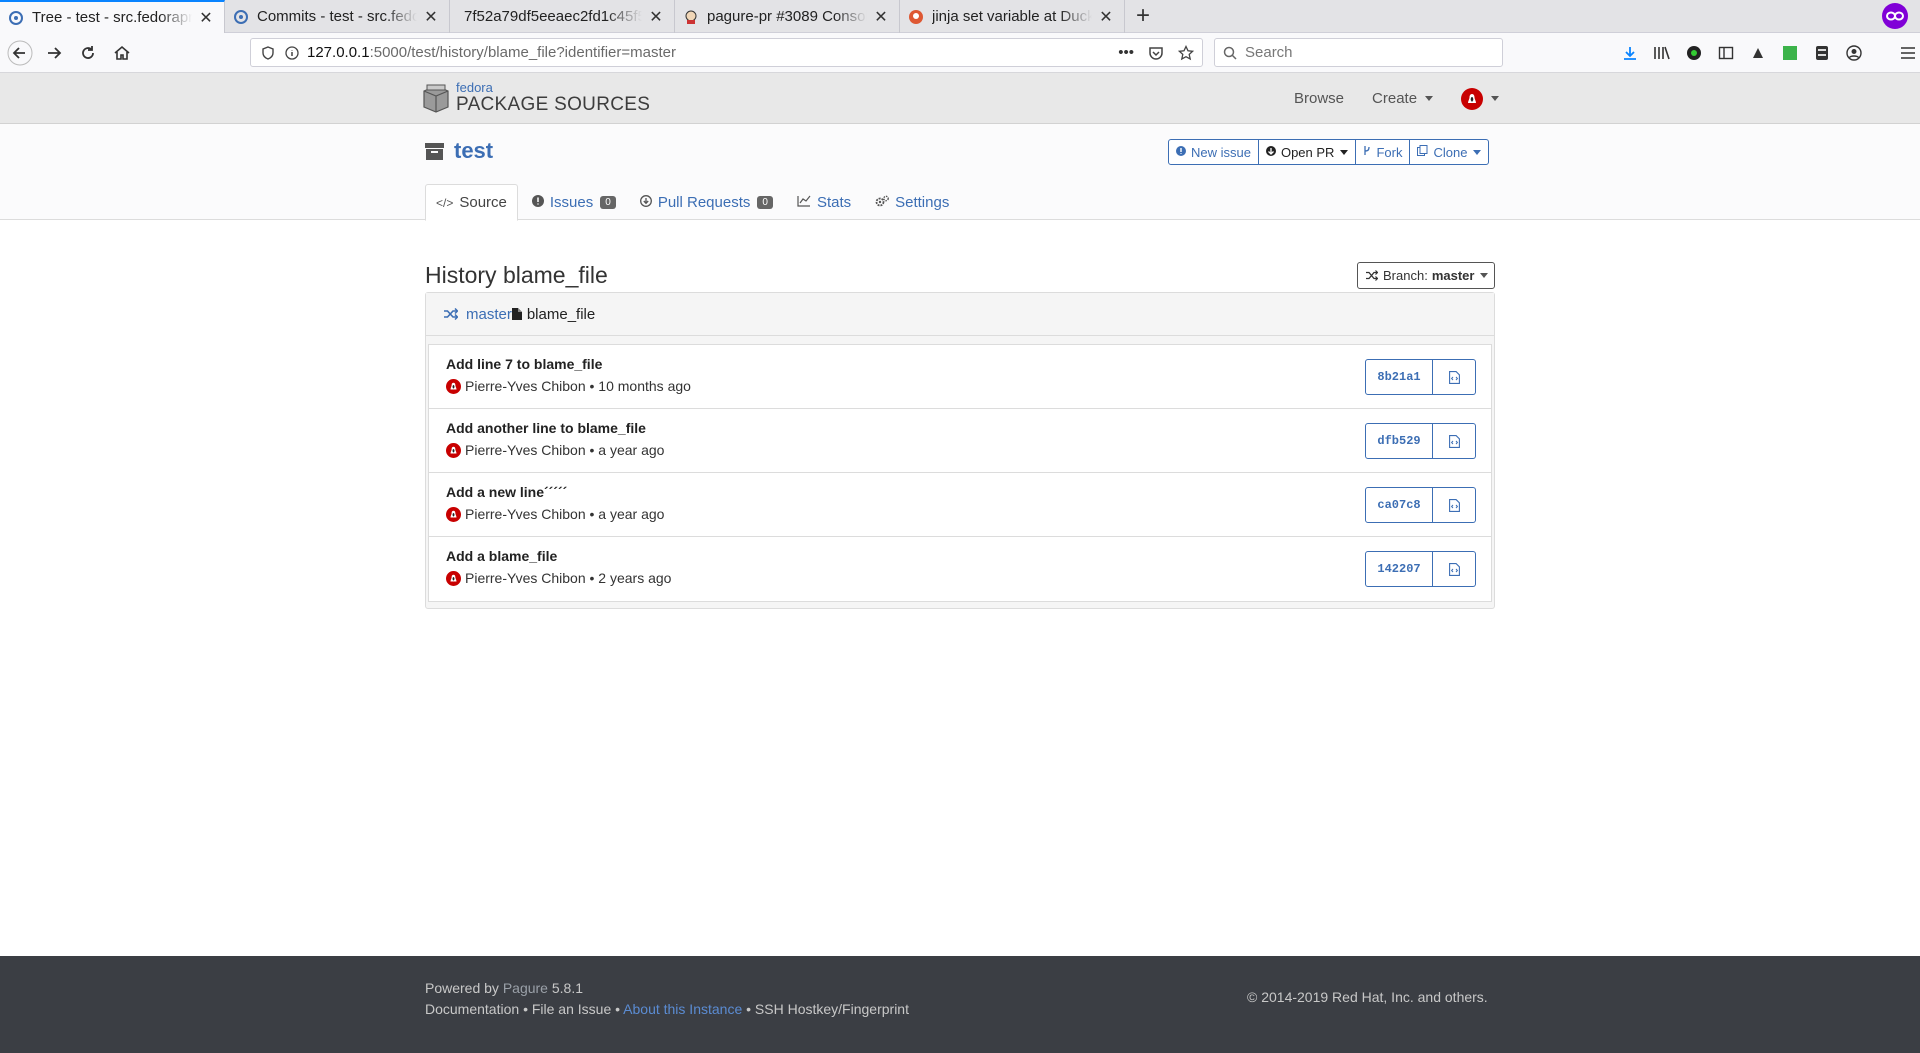 The image size is (1920, 1053). I want to click on ssh-hostkey-link: SSH Hostkey/Fingerprint, so click(832, 1009).